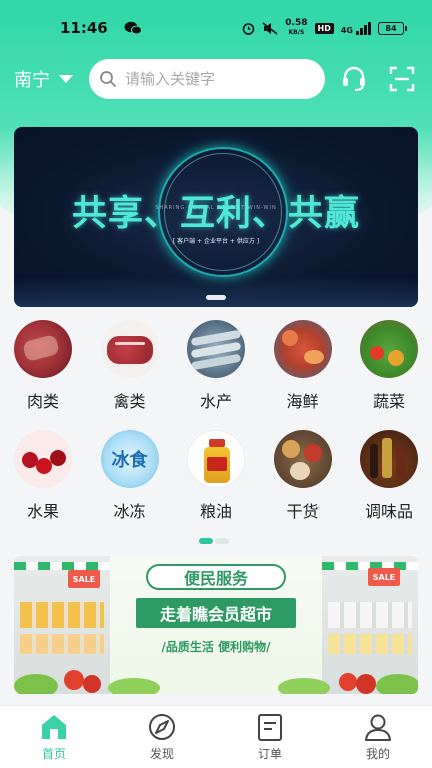  I want to click on category-seasoning: 调味品, so click(389, 485).